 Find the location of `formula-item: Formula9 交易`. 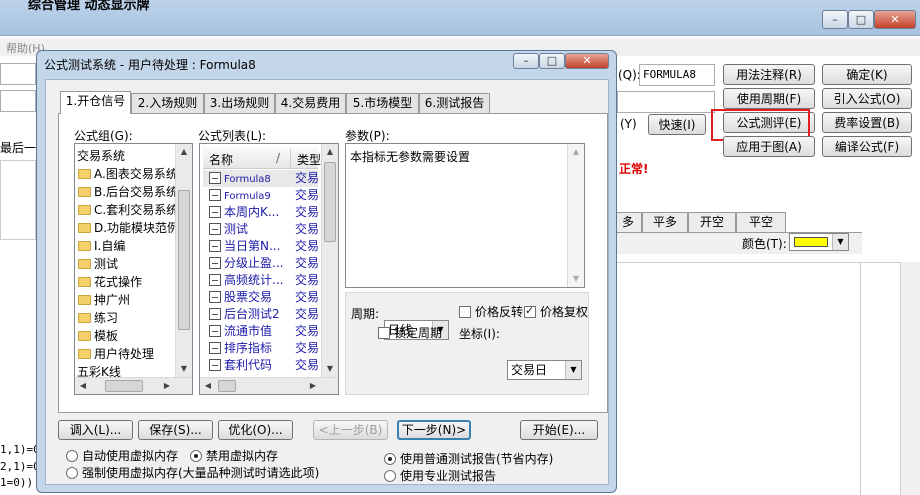

formula-item: Formula9 交易 is located at coordinates (261, 195).